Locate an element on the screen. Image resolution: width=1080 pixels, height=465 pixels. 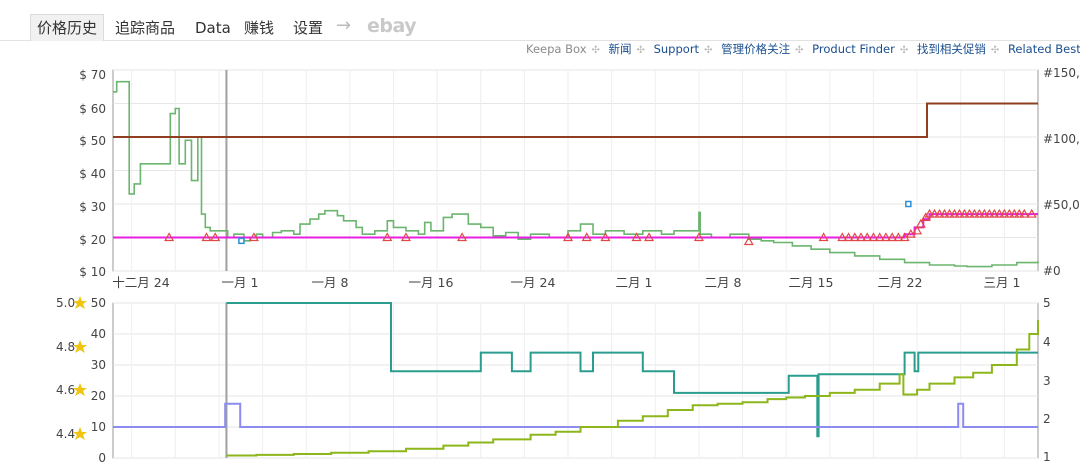
x-tick-label: 二月 15 is located at coordinates (811, 282).